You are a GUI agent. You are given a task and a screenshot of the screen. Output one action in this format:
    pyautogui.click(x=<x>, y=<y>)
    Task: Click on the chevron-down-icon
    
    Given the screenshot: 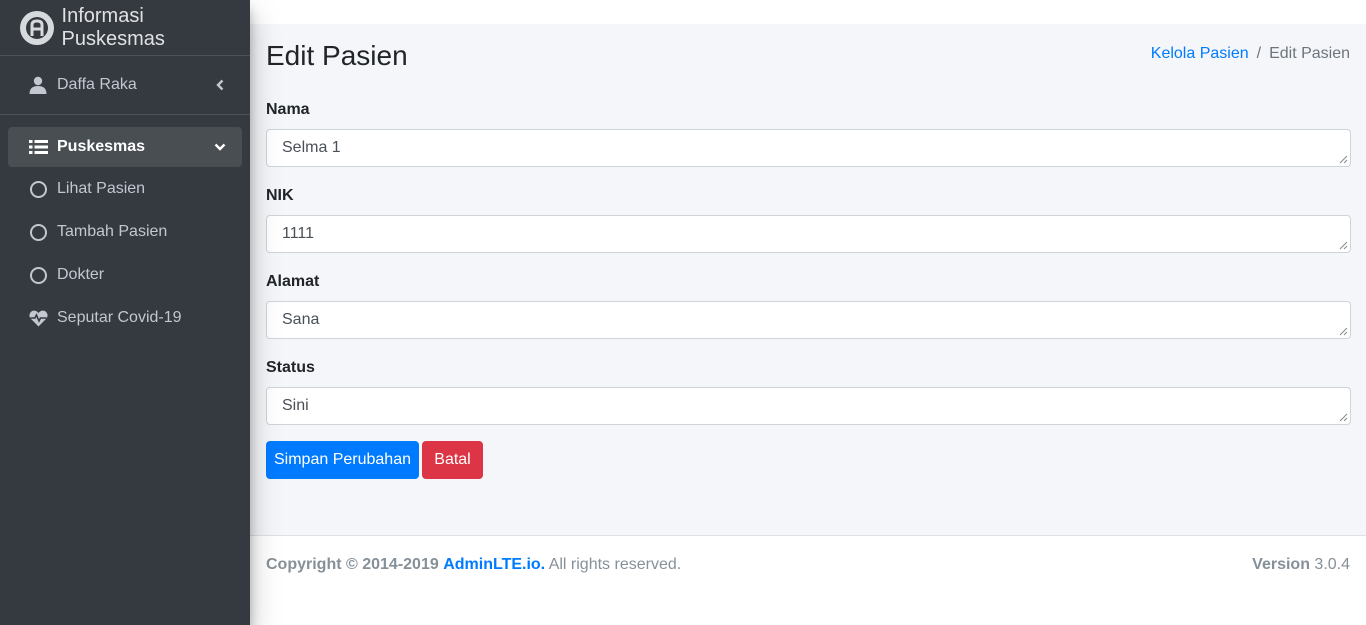 What is the action you would take?
    pyautogui.click(x=220, y=147)
    